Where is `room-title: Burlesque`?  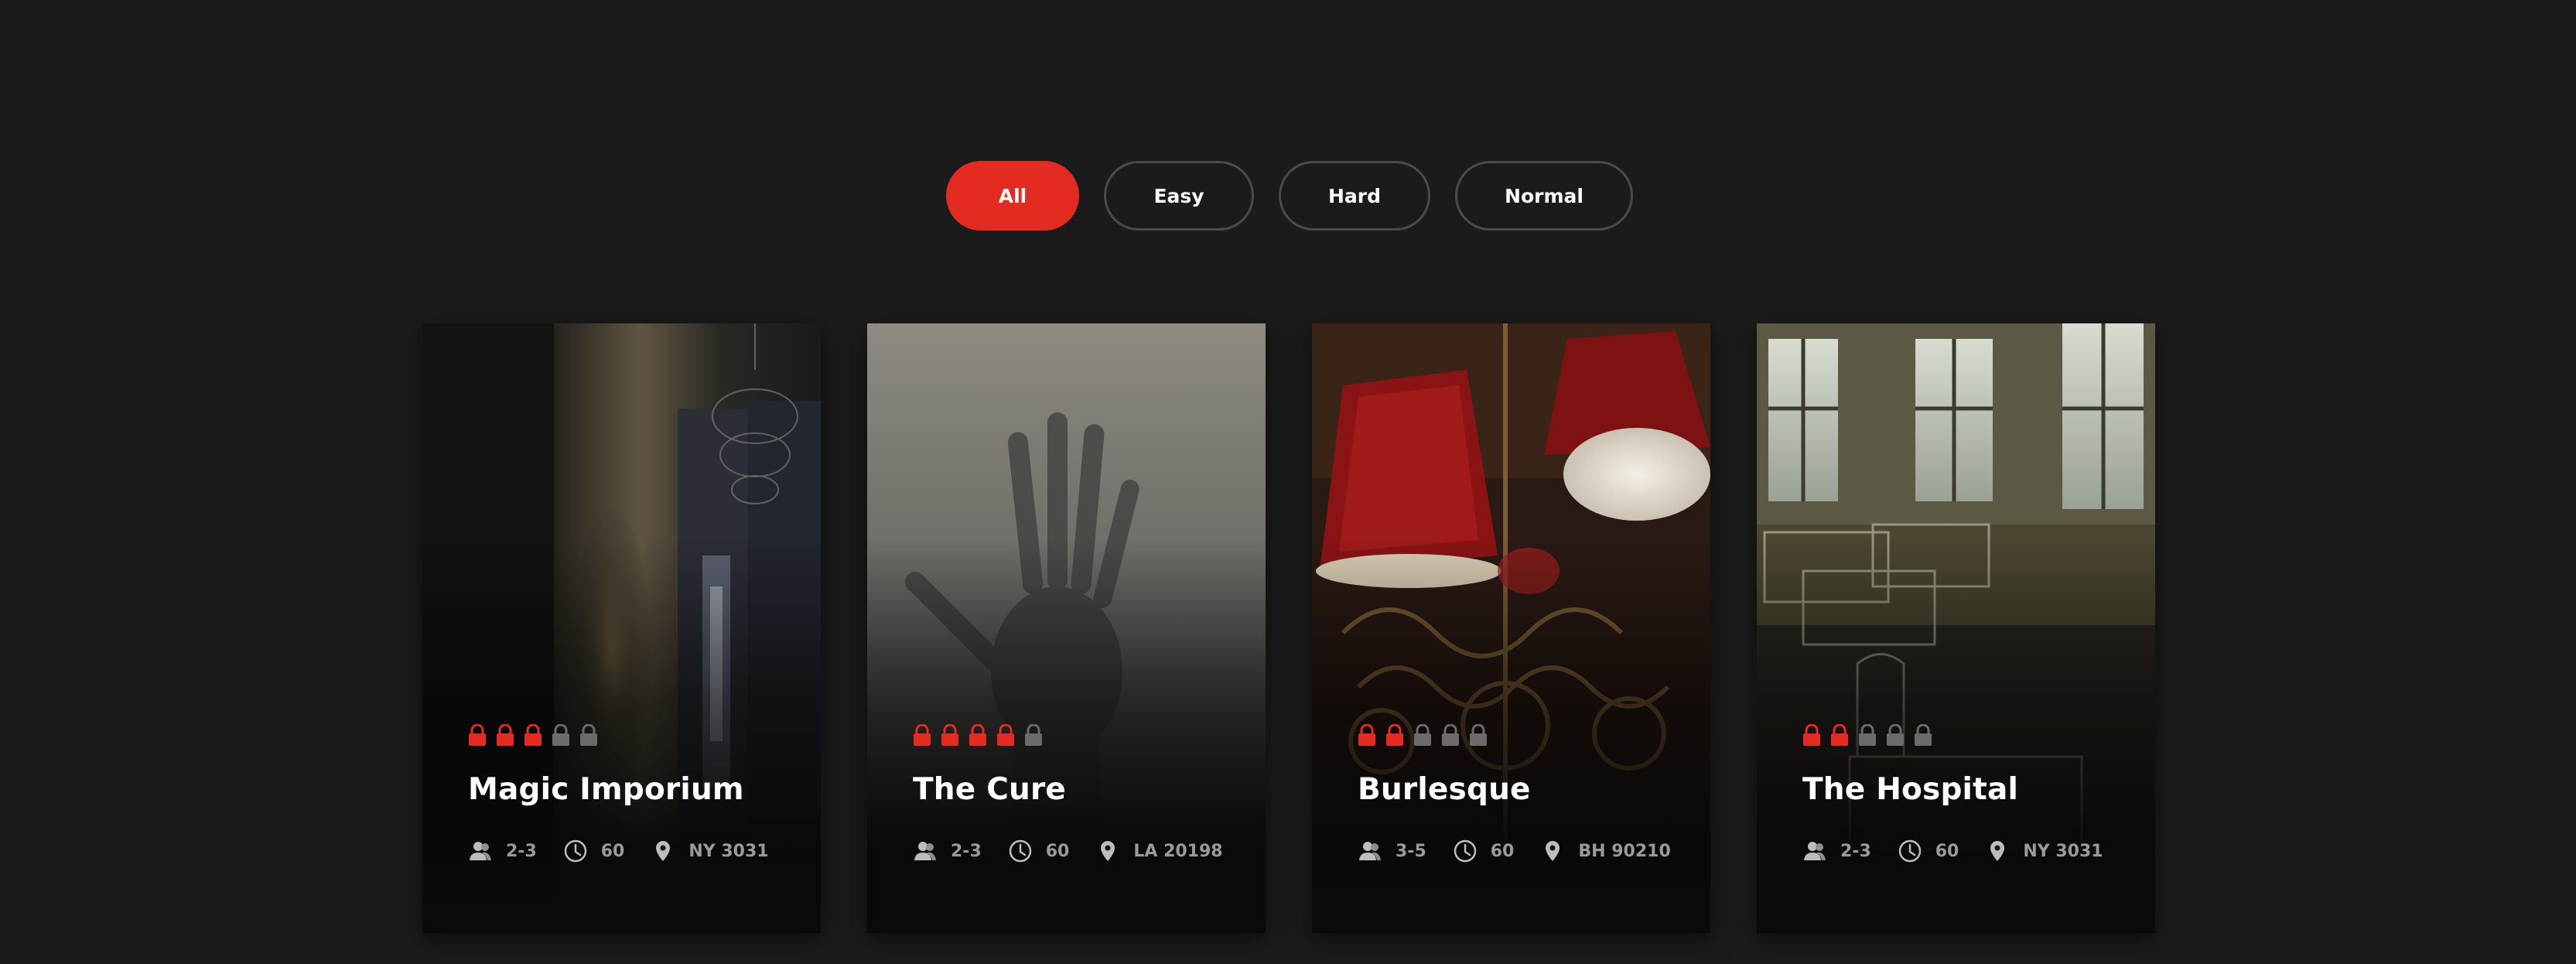 room-title: Burlesque is located at coordinates (1444, 789).